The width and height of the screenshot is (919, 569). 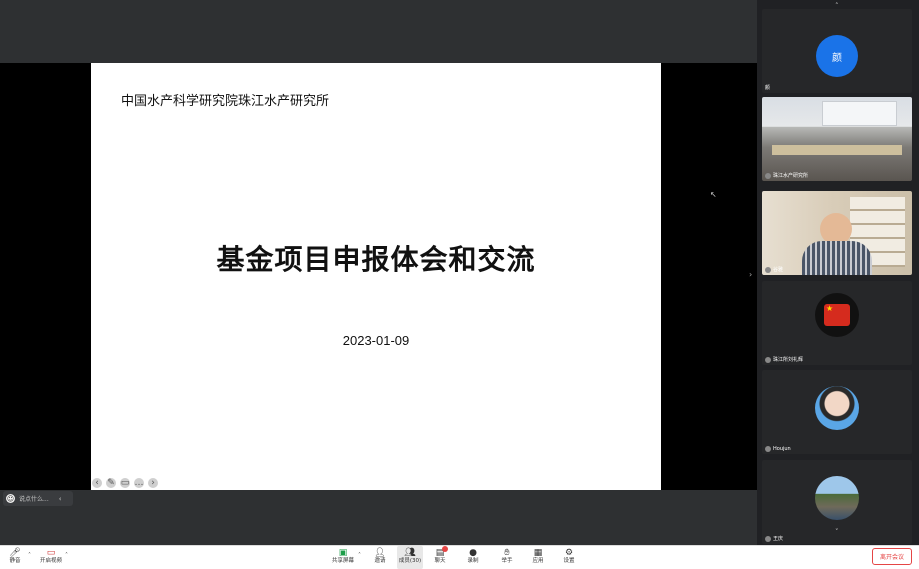 What do you see at coordinates (774, 538) in the screenshot?
I see `participant-name: 王庆` at bounding box center [774, 538].